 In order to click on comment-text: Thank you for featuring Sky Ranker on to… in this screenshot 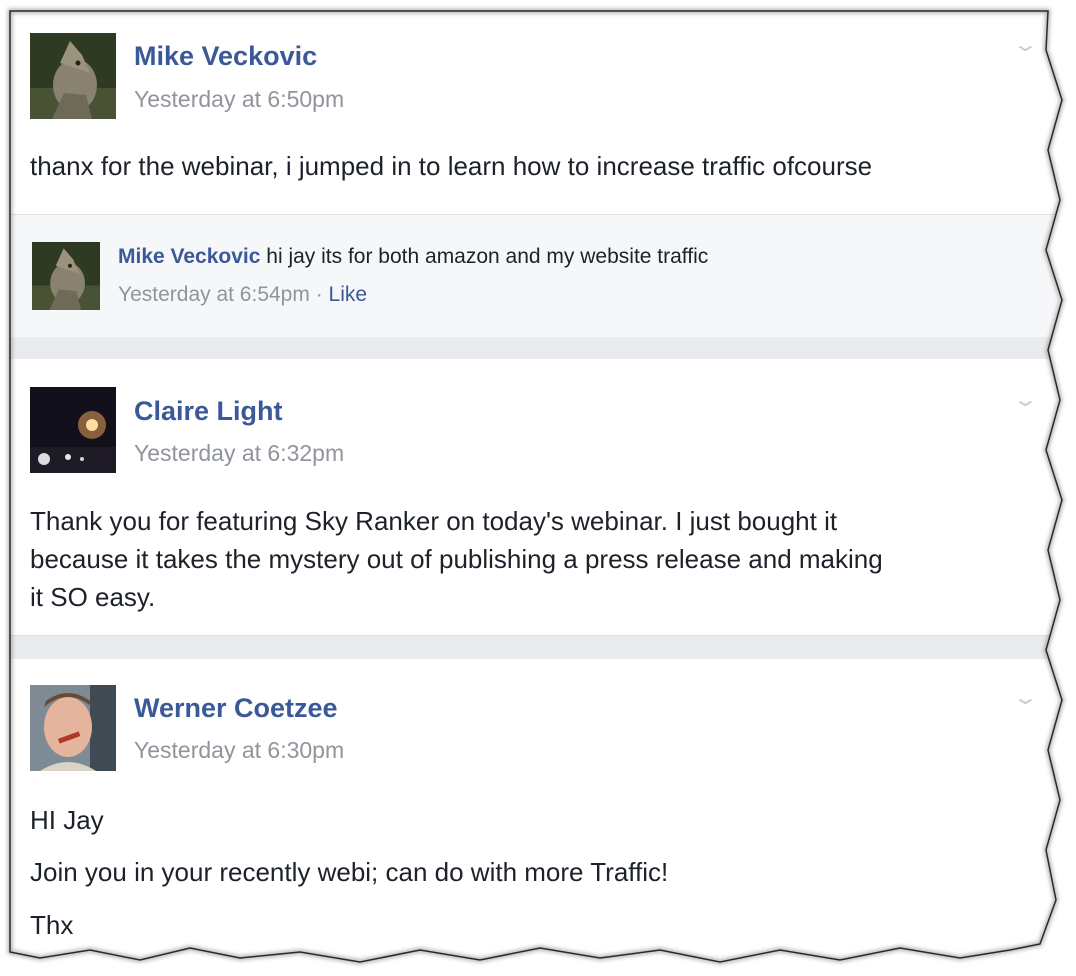, I will do `click(434, 521)`.